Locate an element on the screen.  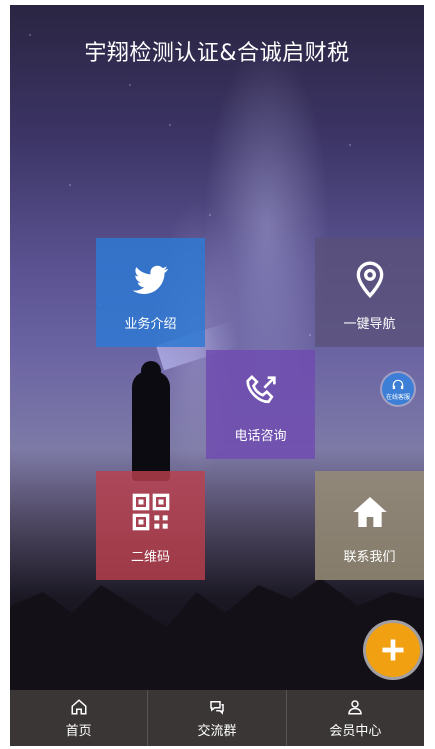
bottom-navigation: 首页 交流群 会员中心 is located at coordinates (217, 718).